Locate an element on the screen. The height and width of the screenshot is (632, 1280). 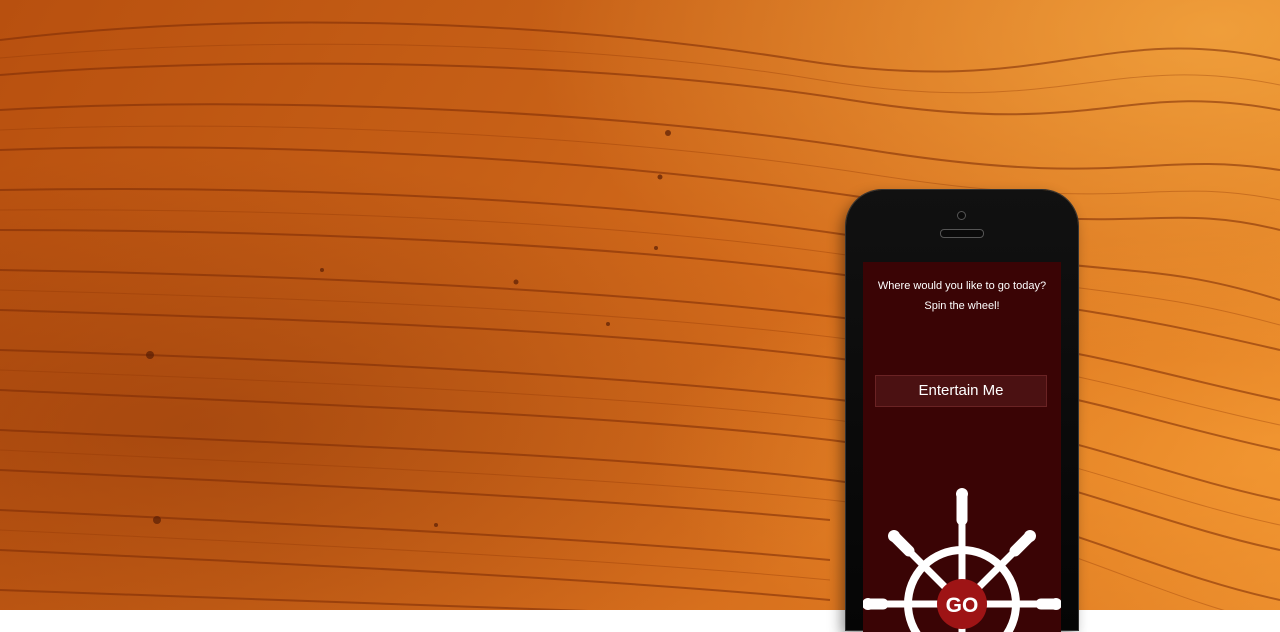
camera-icon is located at coordinates (961, 215).